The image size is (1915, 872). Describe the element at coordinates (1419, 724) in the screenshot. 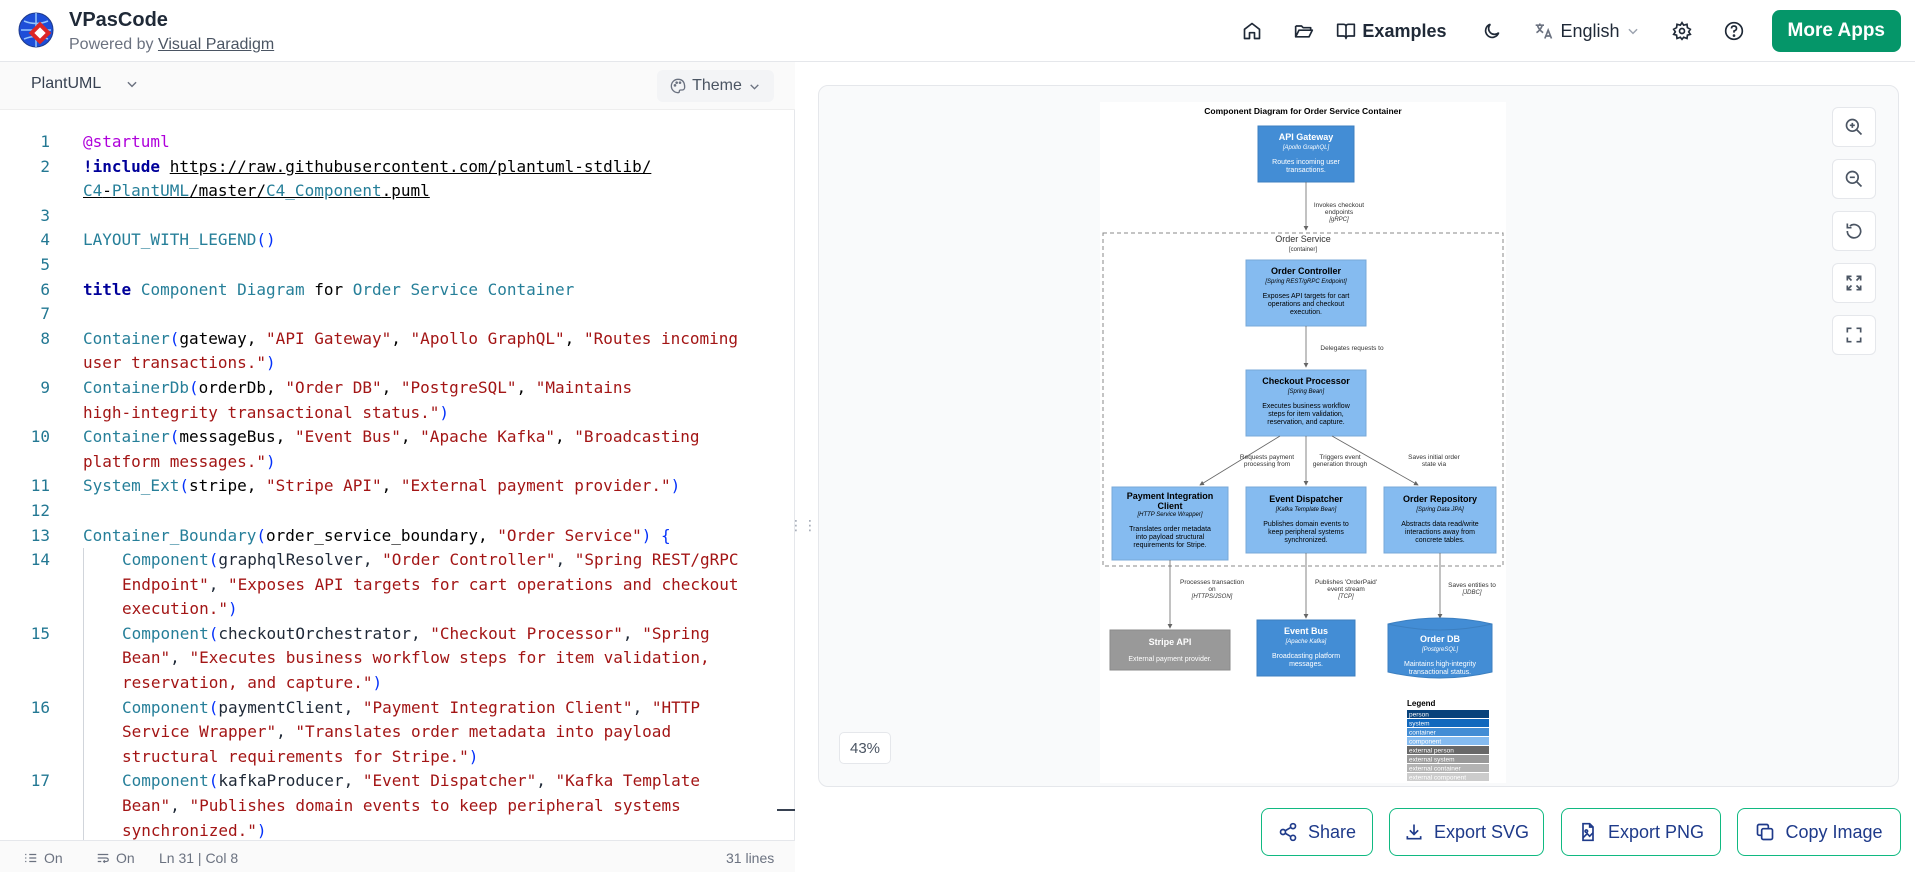

I see `legend-label: system` at that location.